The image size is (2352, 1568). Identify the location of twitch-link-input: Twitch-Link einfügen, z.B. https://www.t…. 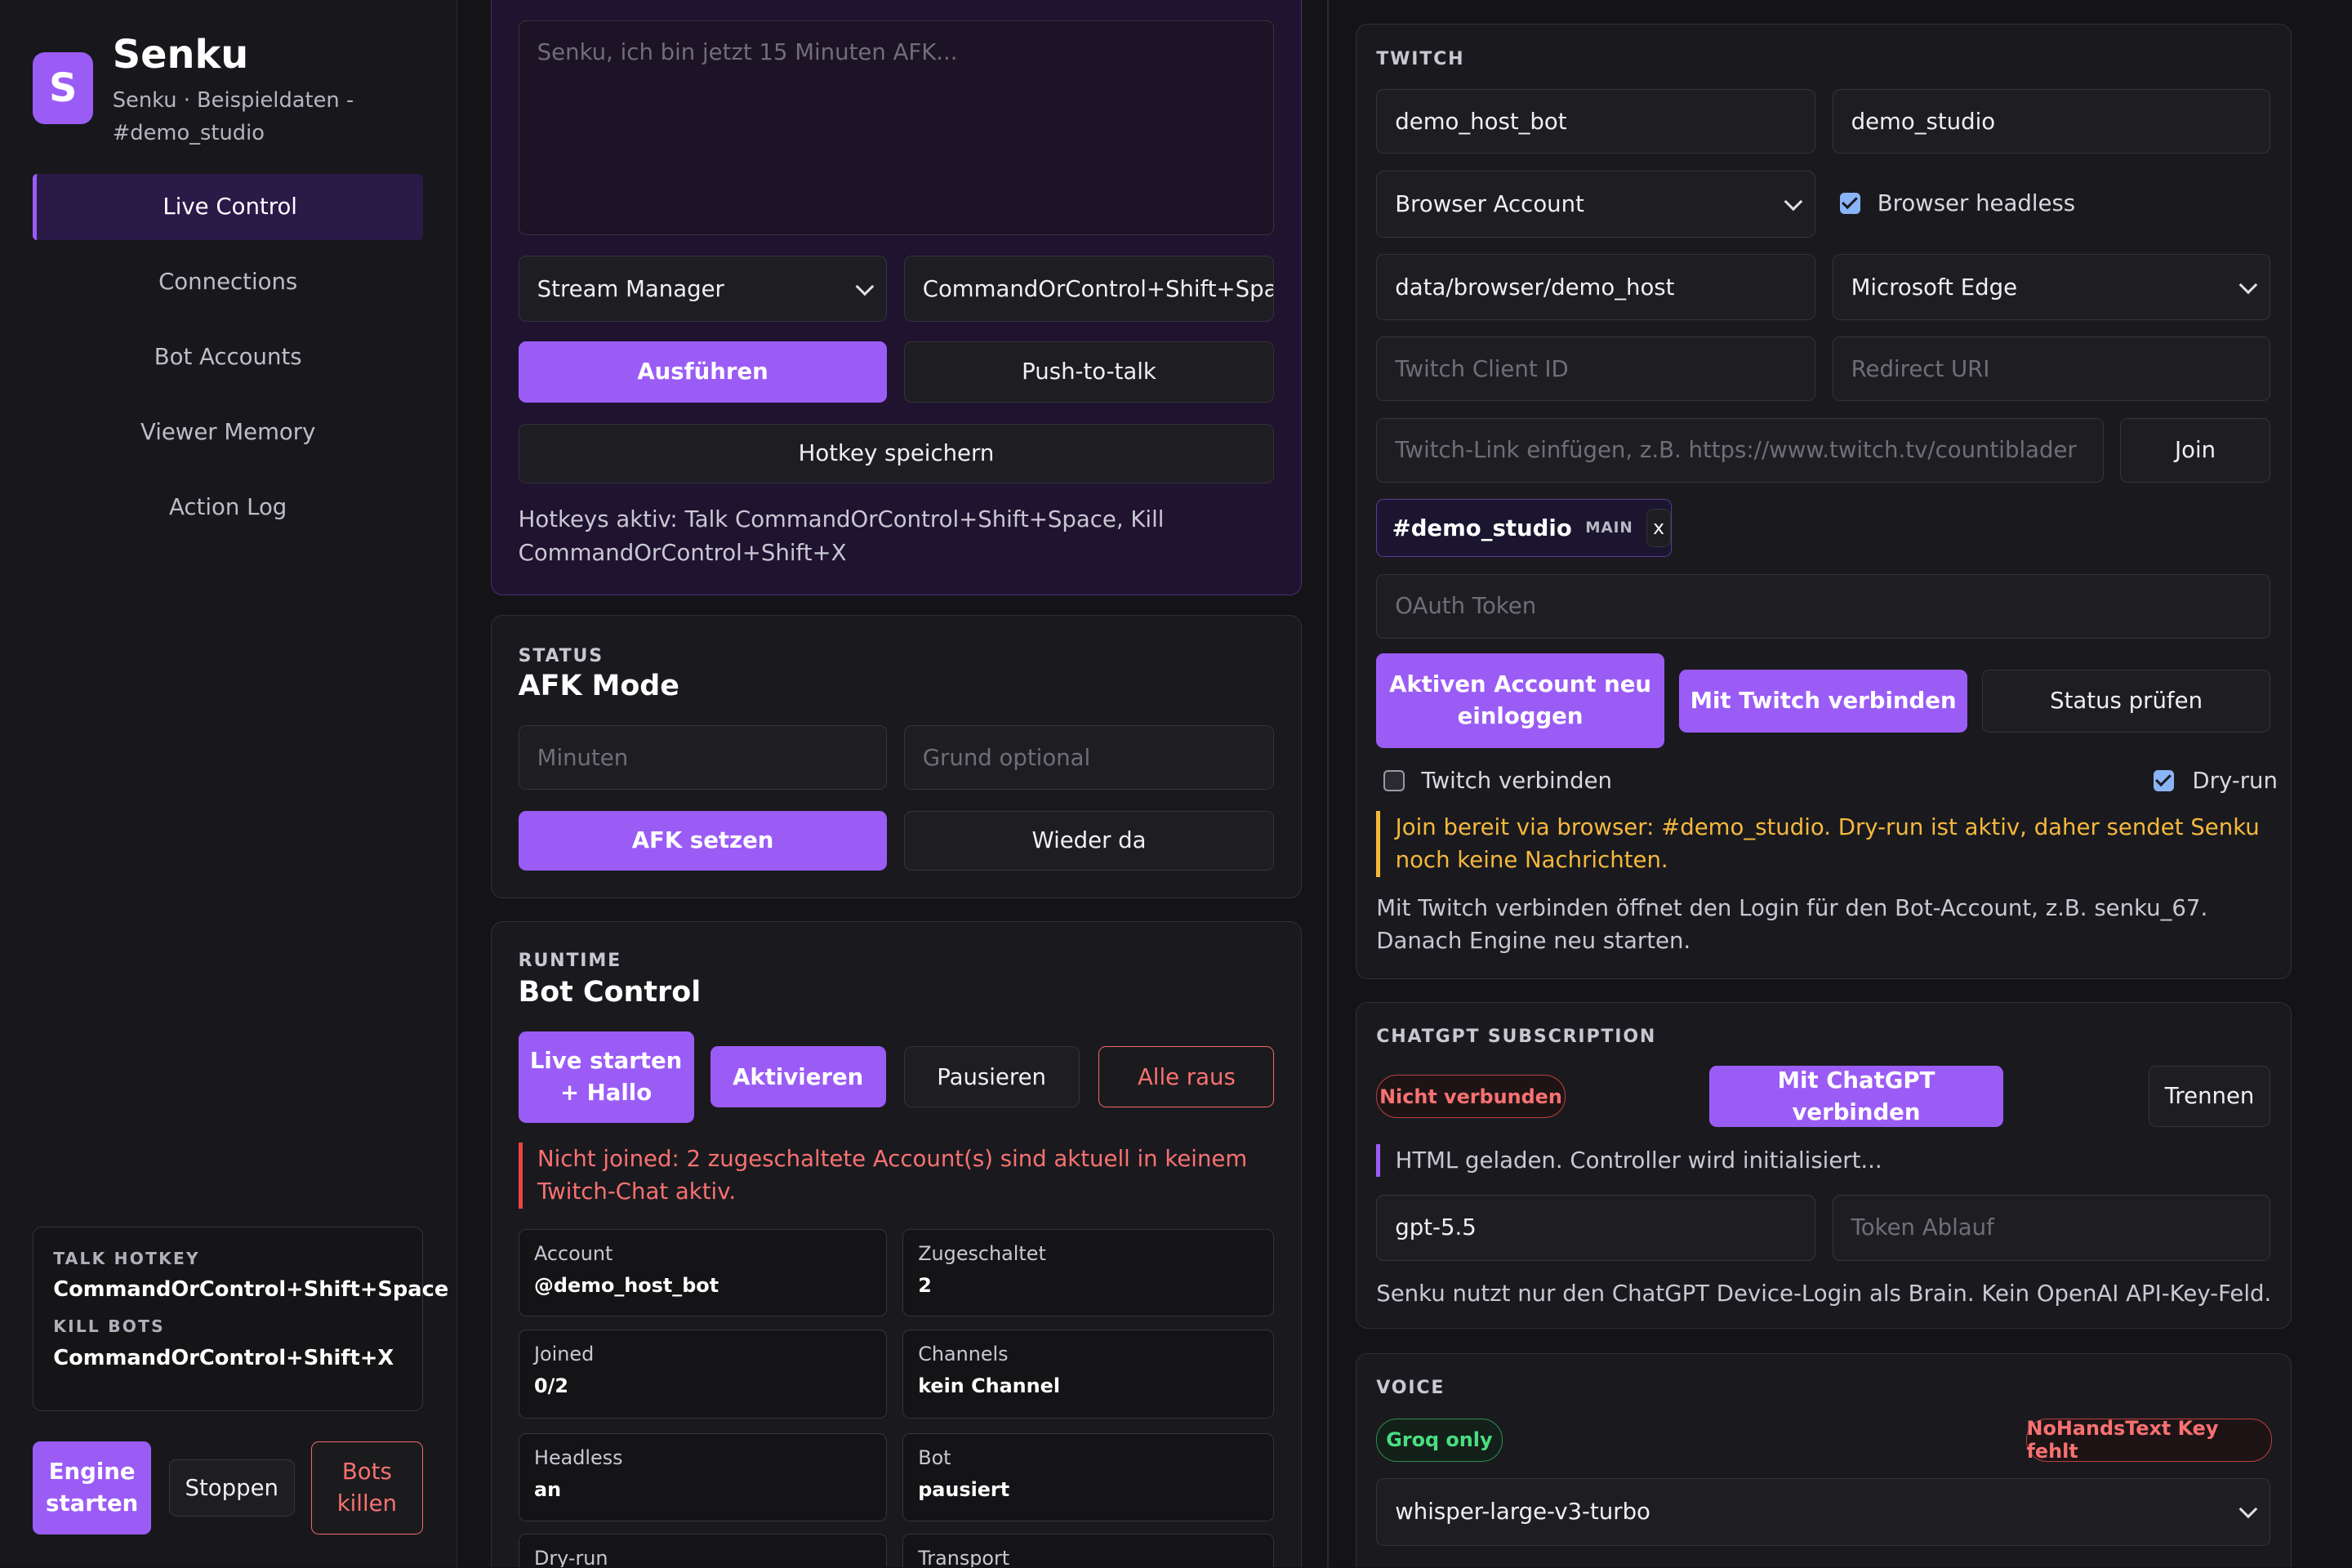
(1740, 450).